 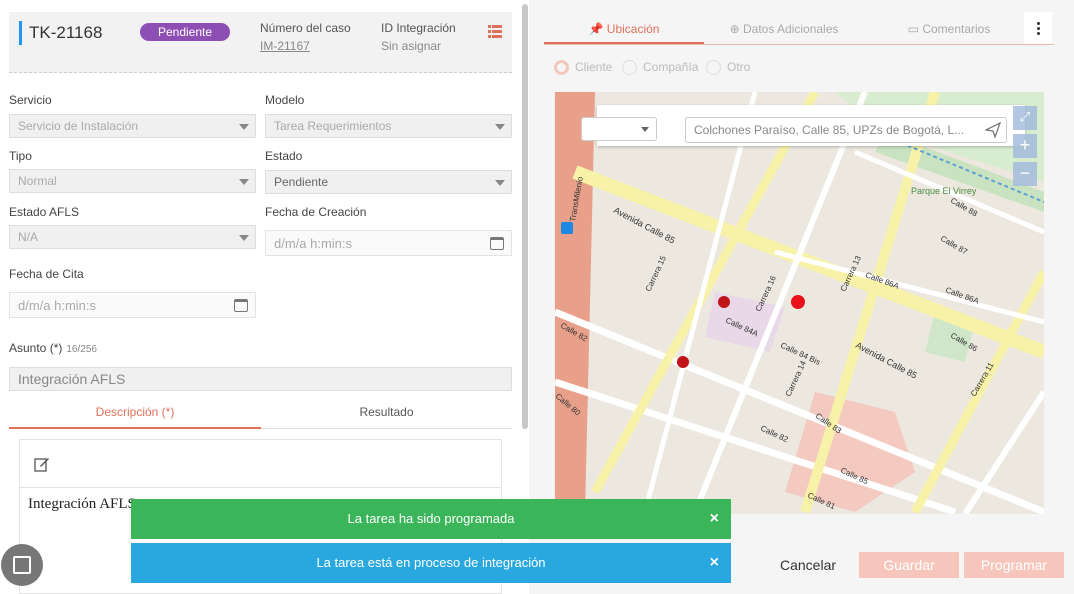 I want to click on radio-otro-label: Otro, so click(x=739, y=67).